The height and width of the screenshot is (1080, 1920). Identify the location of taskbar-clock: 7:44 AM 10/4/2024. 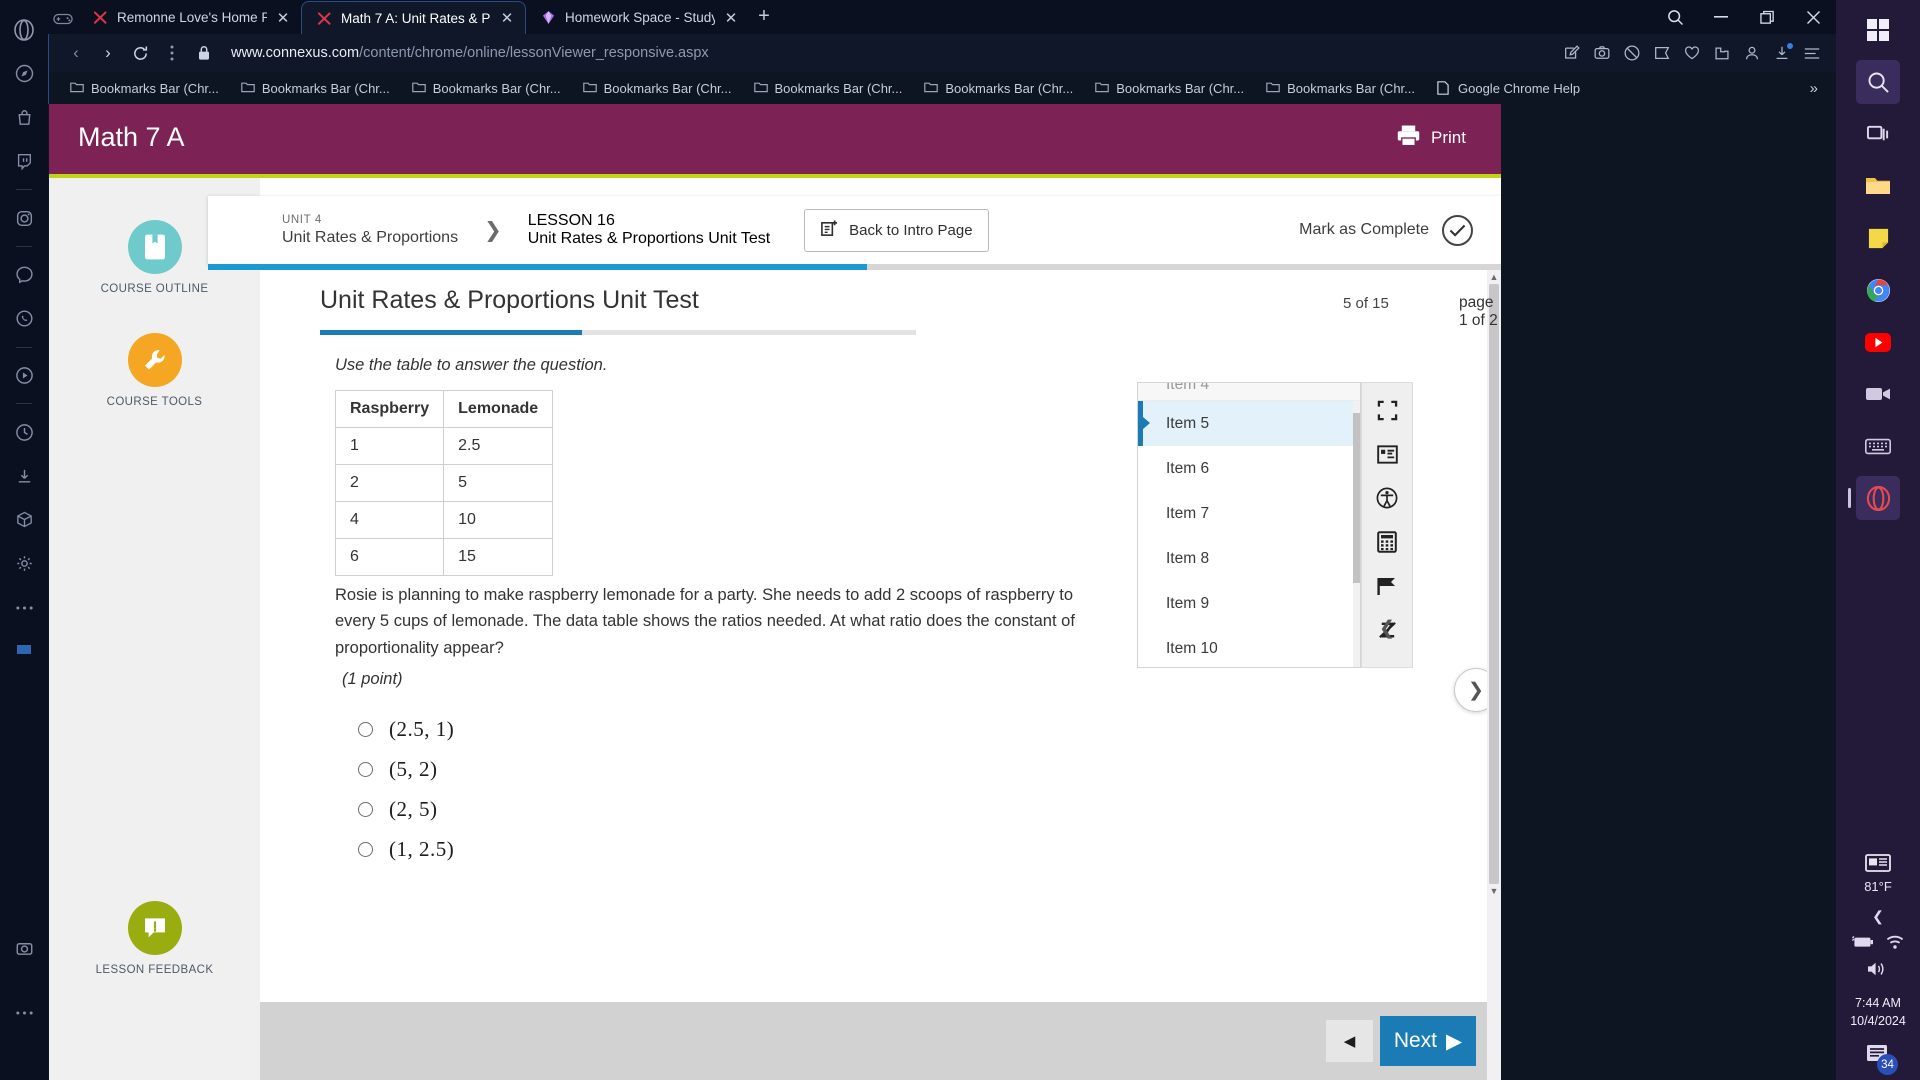
(1878, 1013).